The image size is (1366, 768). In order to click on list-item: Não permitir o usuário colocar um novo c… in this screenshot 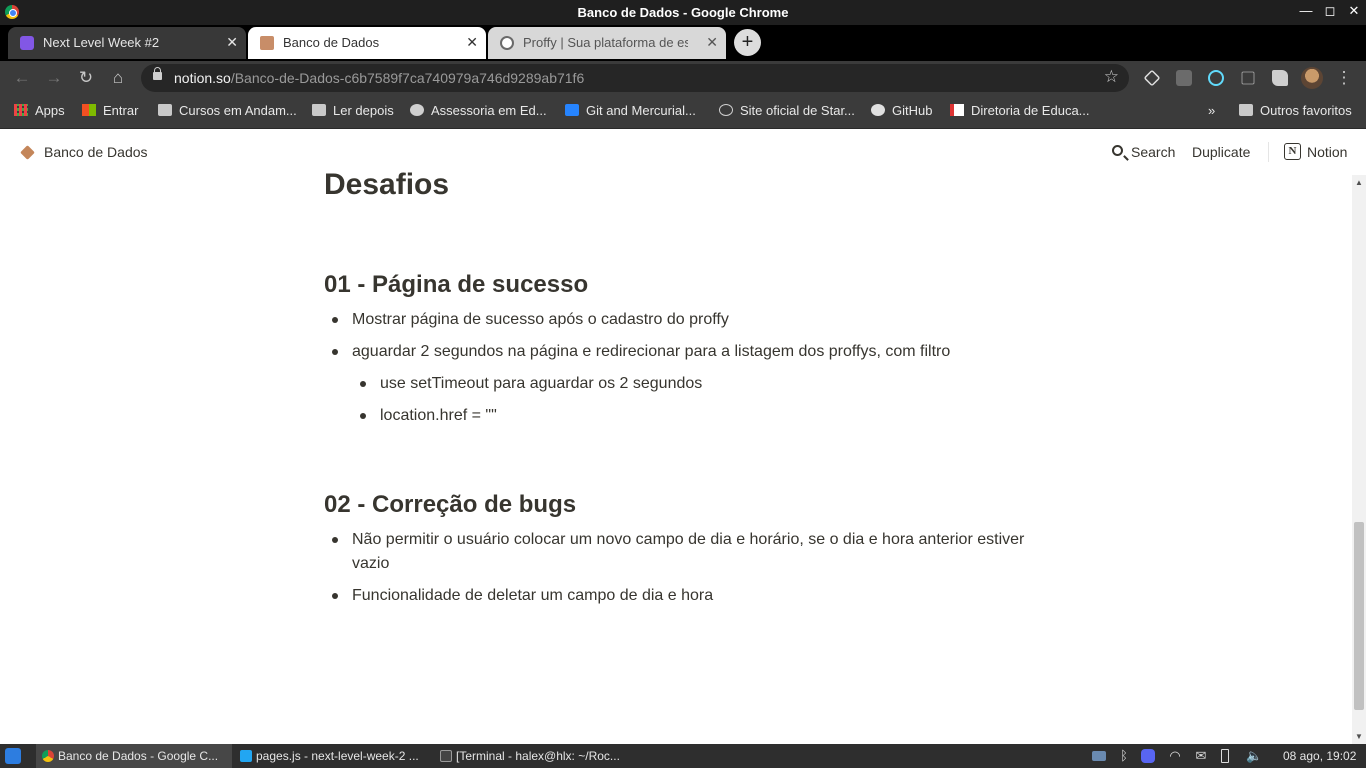, I will do `click(688, 552)`.